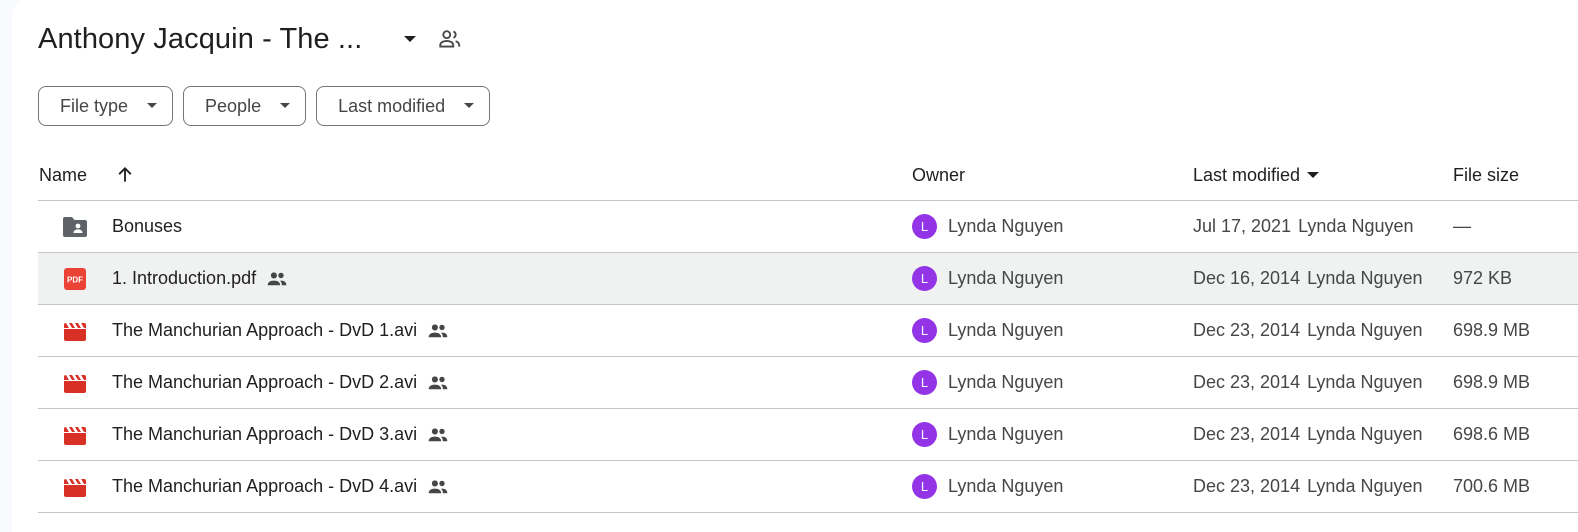 Image resolution: width=1578 pixels, height=532 pixels. Describe the element at coordinates (1483, 278) in the screenshot. I see `file-size-cell: 972 KB` at that location.